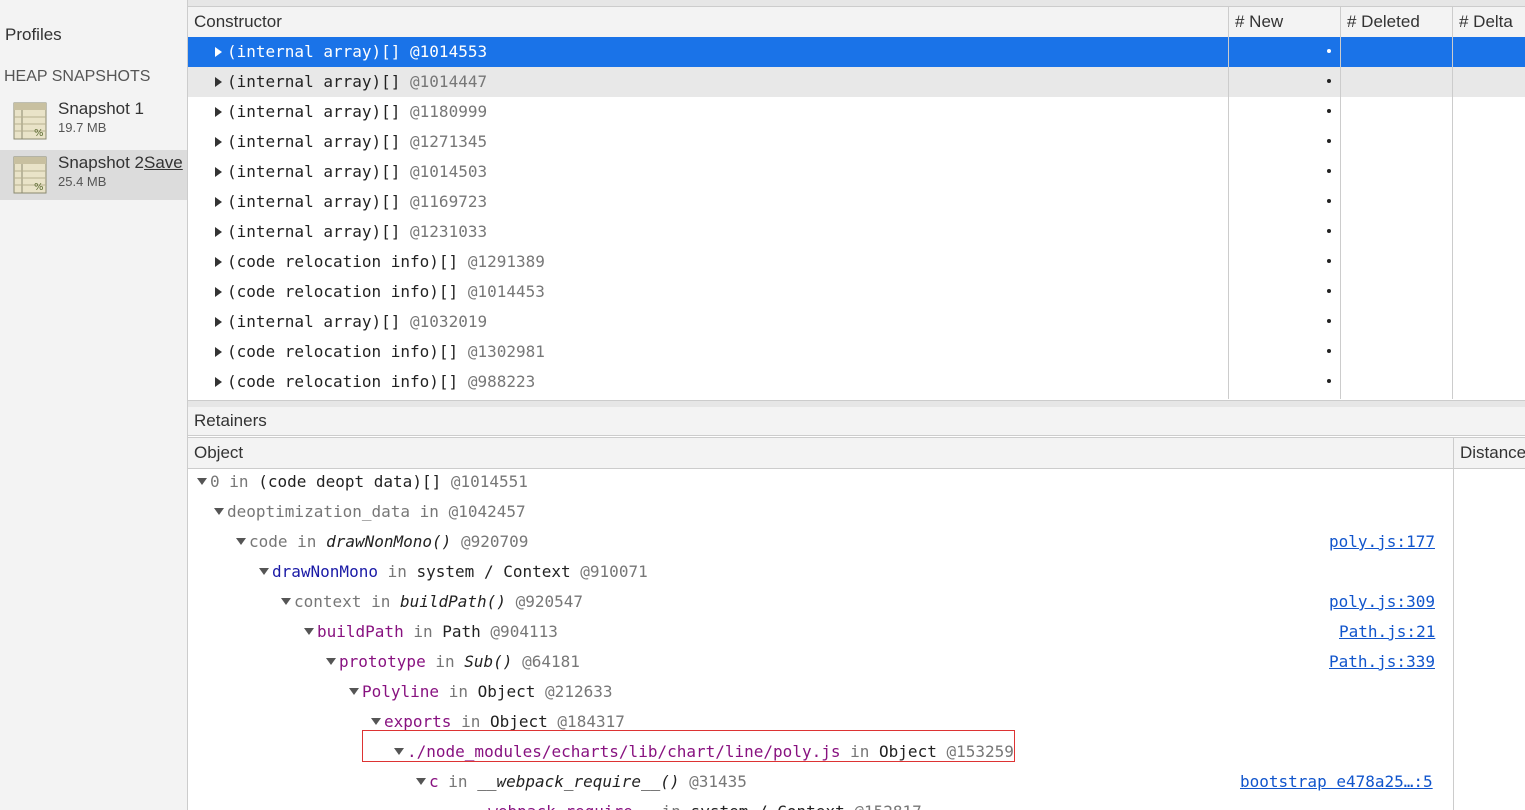  I want to click on retainer-id: @904113, so click(524, 631).